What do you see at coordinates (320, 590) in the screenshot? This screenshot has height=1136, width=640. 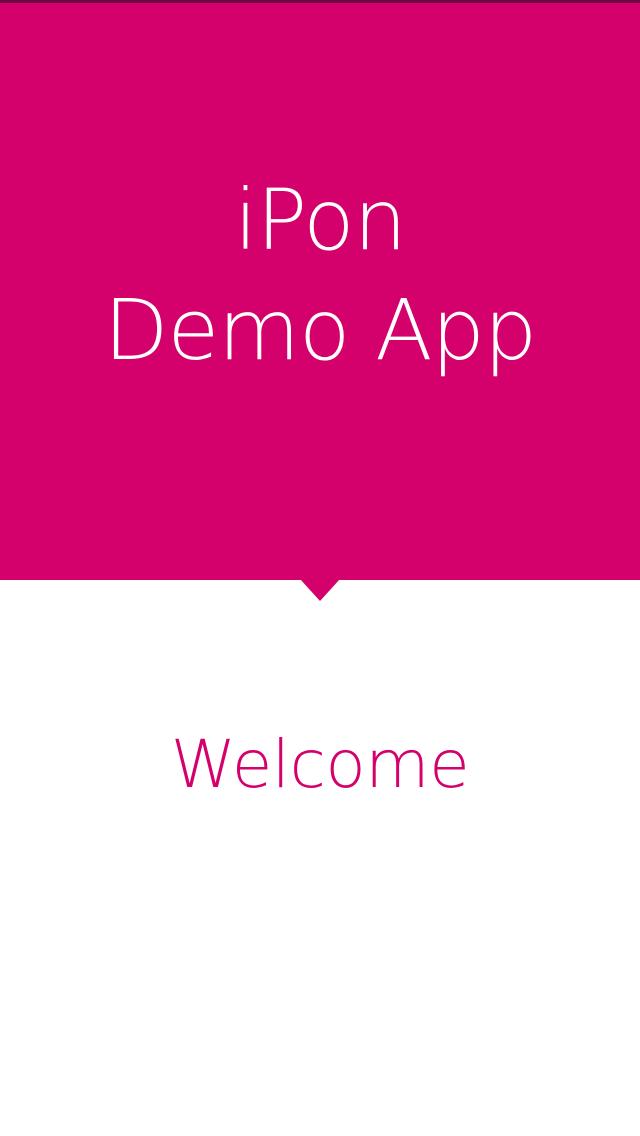 I see `hero-pointer-triangle` at bounding box center [320, 590].